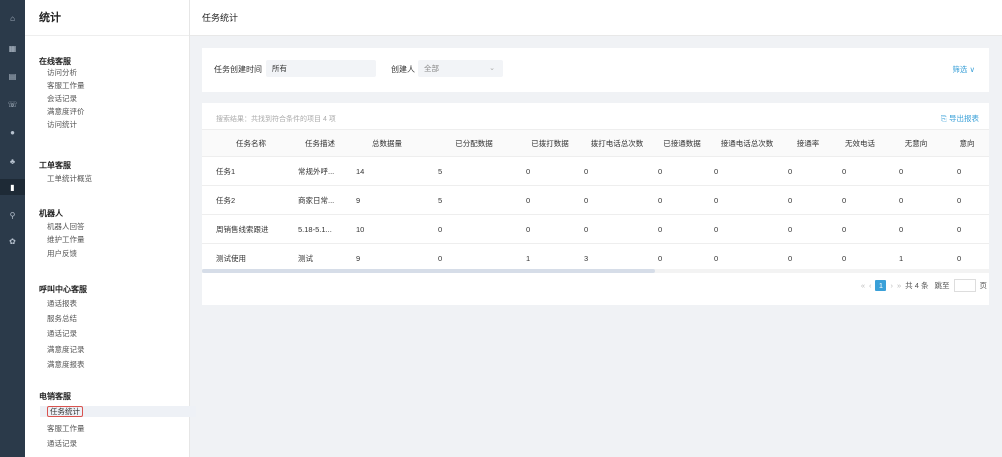  I want to click on cell-dialed: 1, so click(528, 258).